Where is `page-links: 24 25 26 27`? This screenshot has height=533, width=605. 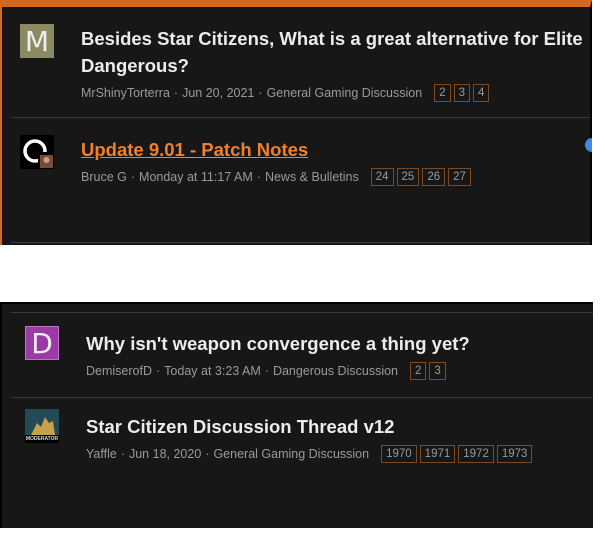 page-links: 24 25 26 27 is located at coordinates (422, 177).